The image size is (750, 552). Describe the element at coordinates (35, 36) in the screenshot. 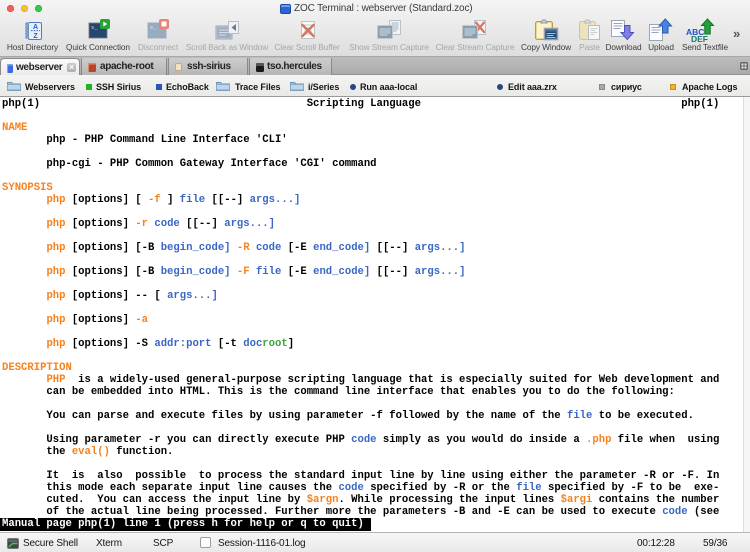

I see `svg-text: Z` at that location.